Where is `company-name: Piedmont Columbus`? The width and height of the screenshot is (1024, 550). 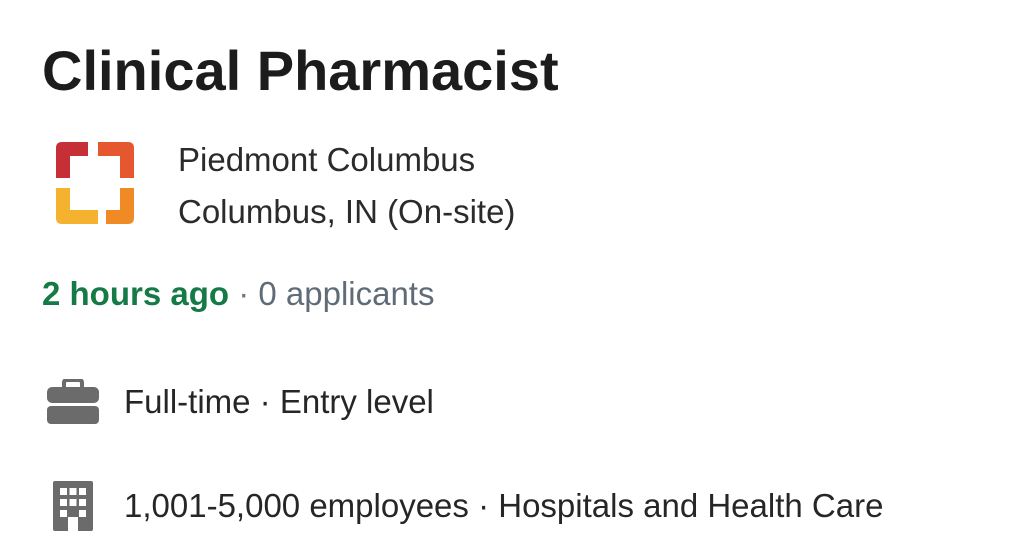 company-name: Piedmont Columbus is located at coordinates (346, 160).